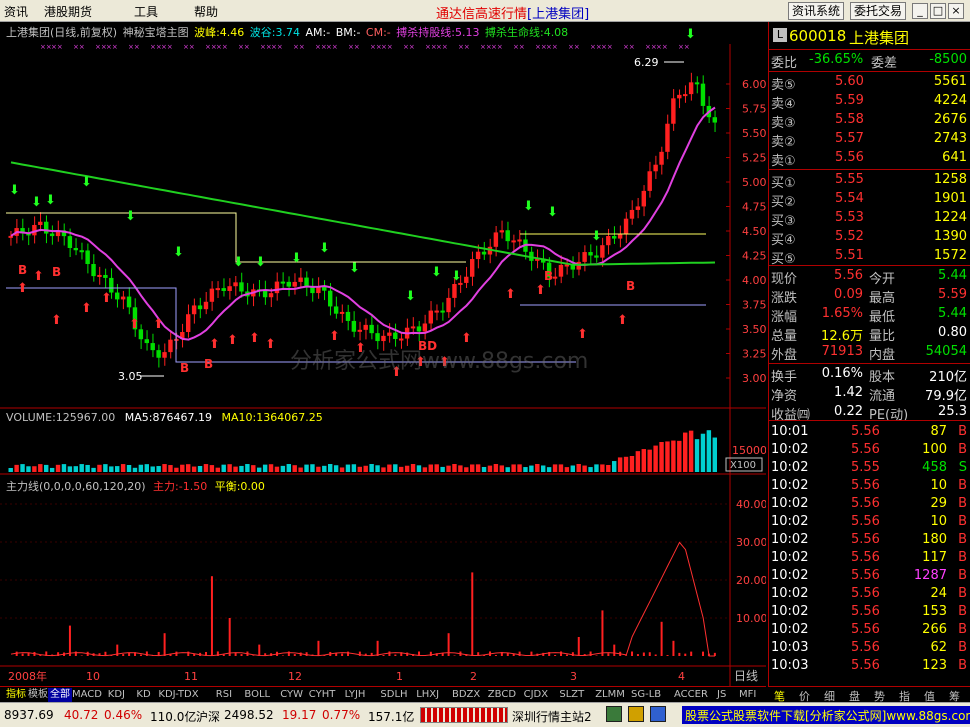 This screenshot has height=727, width=970. What do you see at coordinates (869, 140) in the screenshot?
I see `ask-row: 卖② 5.57 2743` at bounding box center [869, 140].